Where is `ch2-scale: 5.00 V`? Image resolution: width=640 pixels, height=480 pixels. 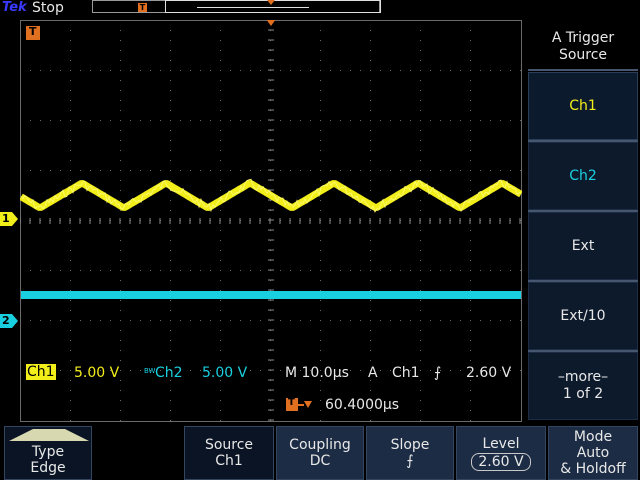
ch2-scale: 5.00 V is located at coordinates (225, 373).